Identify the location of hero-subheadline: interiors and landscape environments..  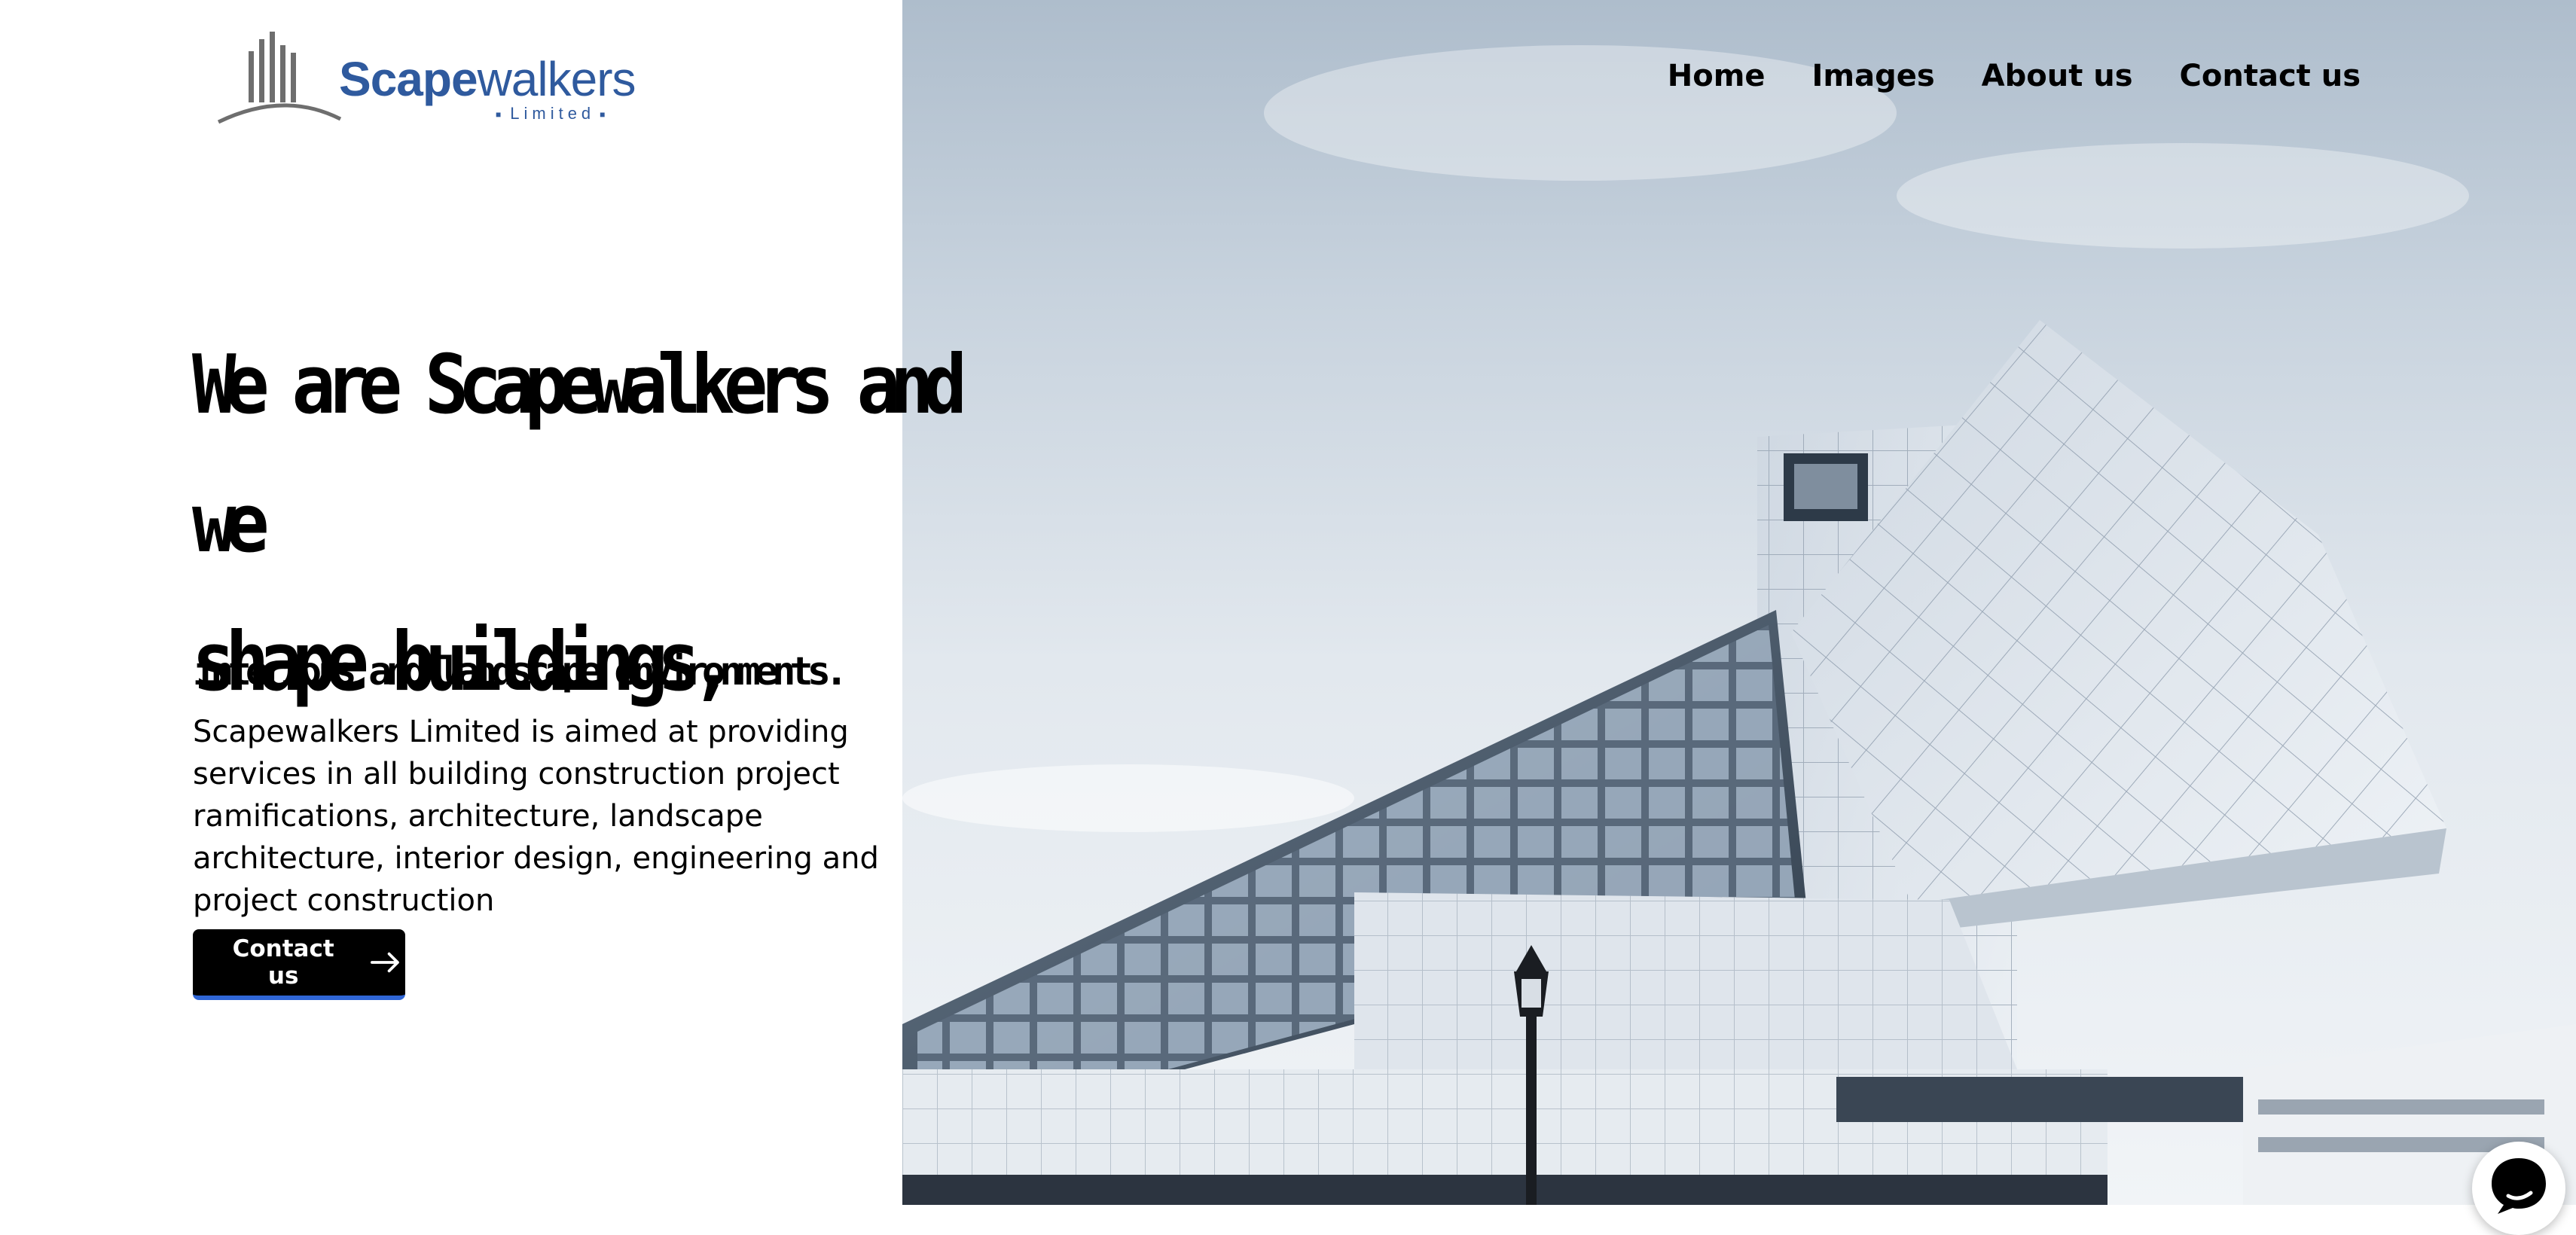
(521, 671).